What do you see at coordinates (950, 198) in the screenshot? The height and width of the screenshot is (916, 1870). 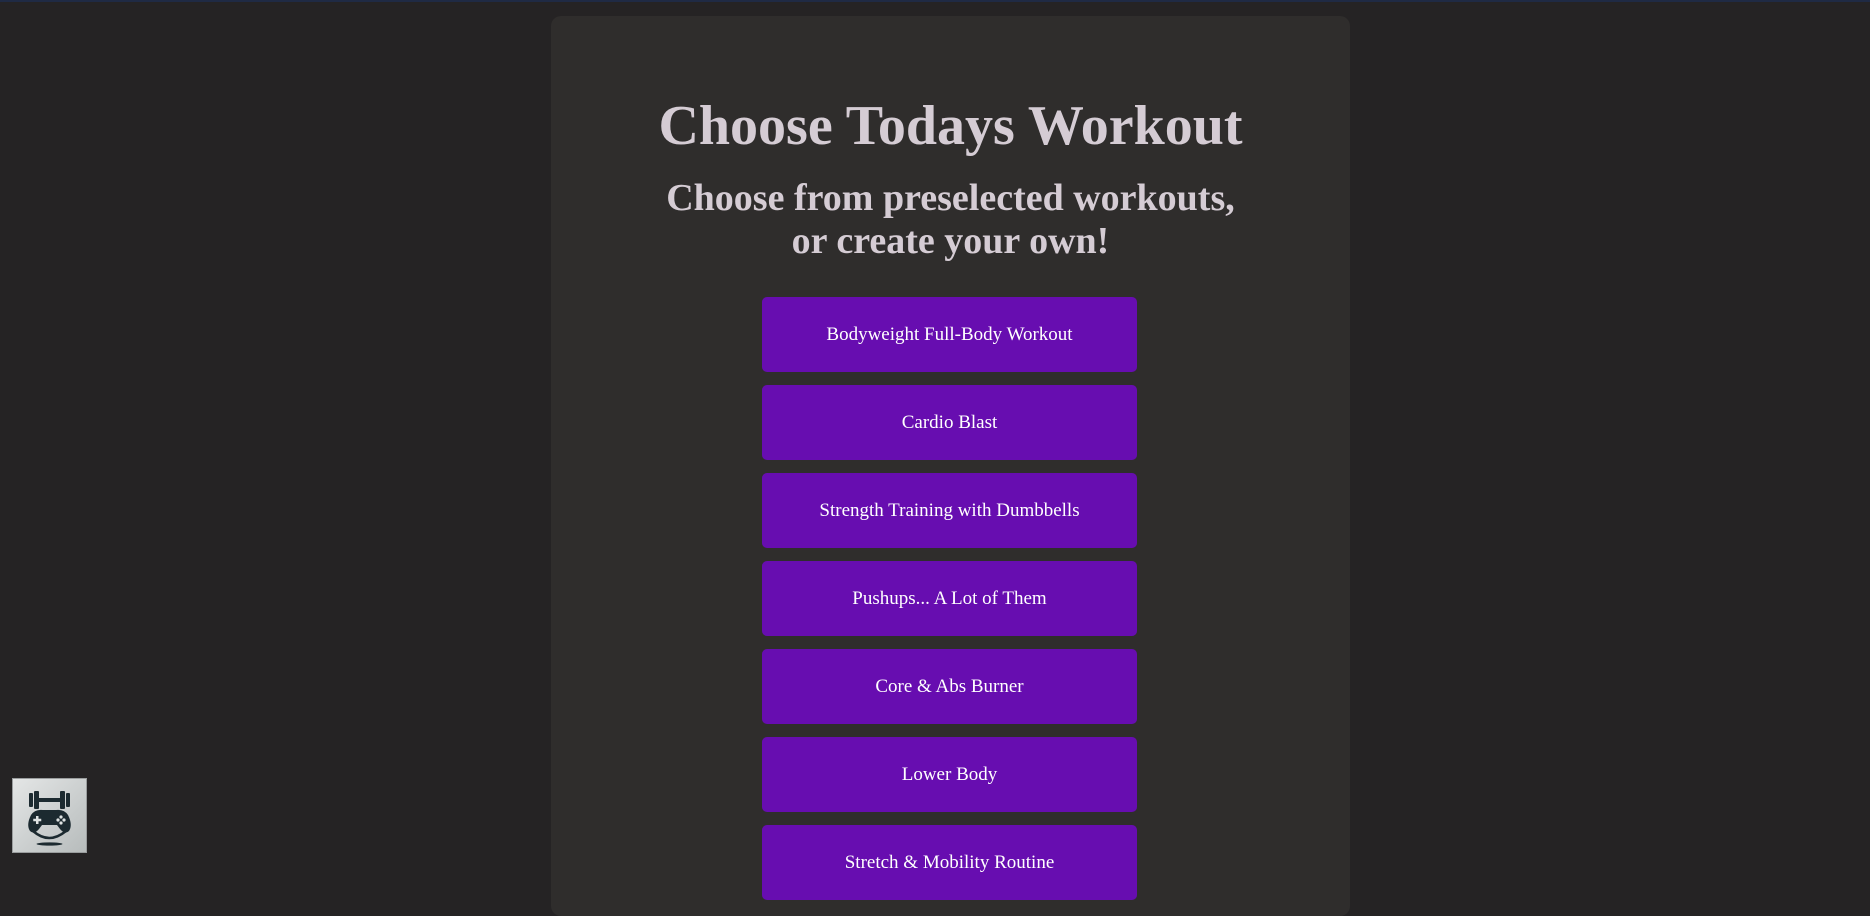 I see `subtitle-line-1: Choose from preselected workouts,` at bounding box center [950, 198].